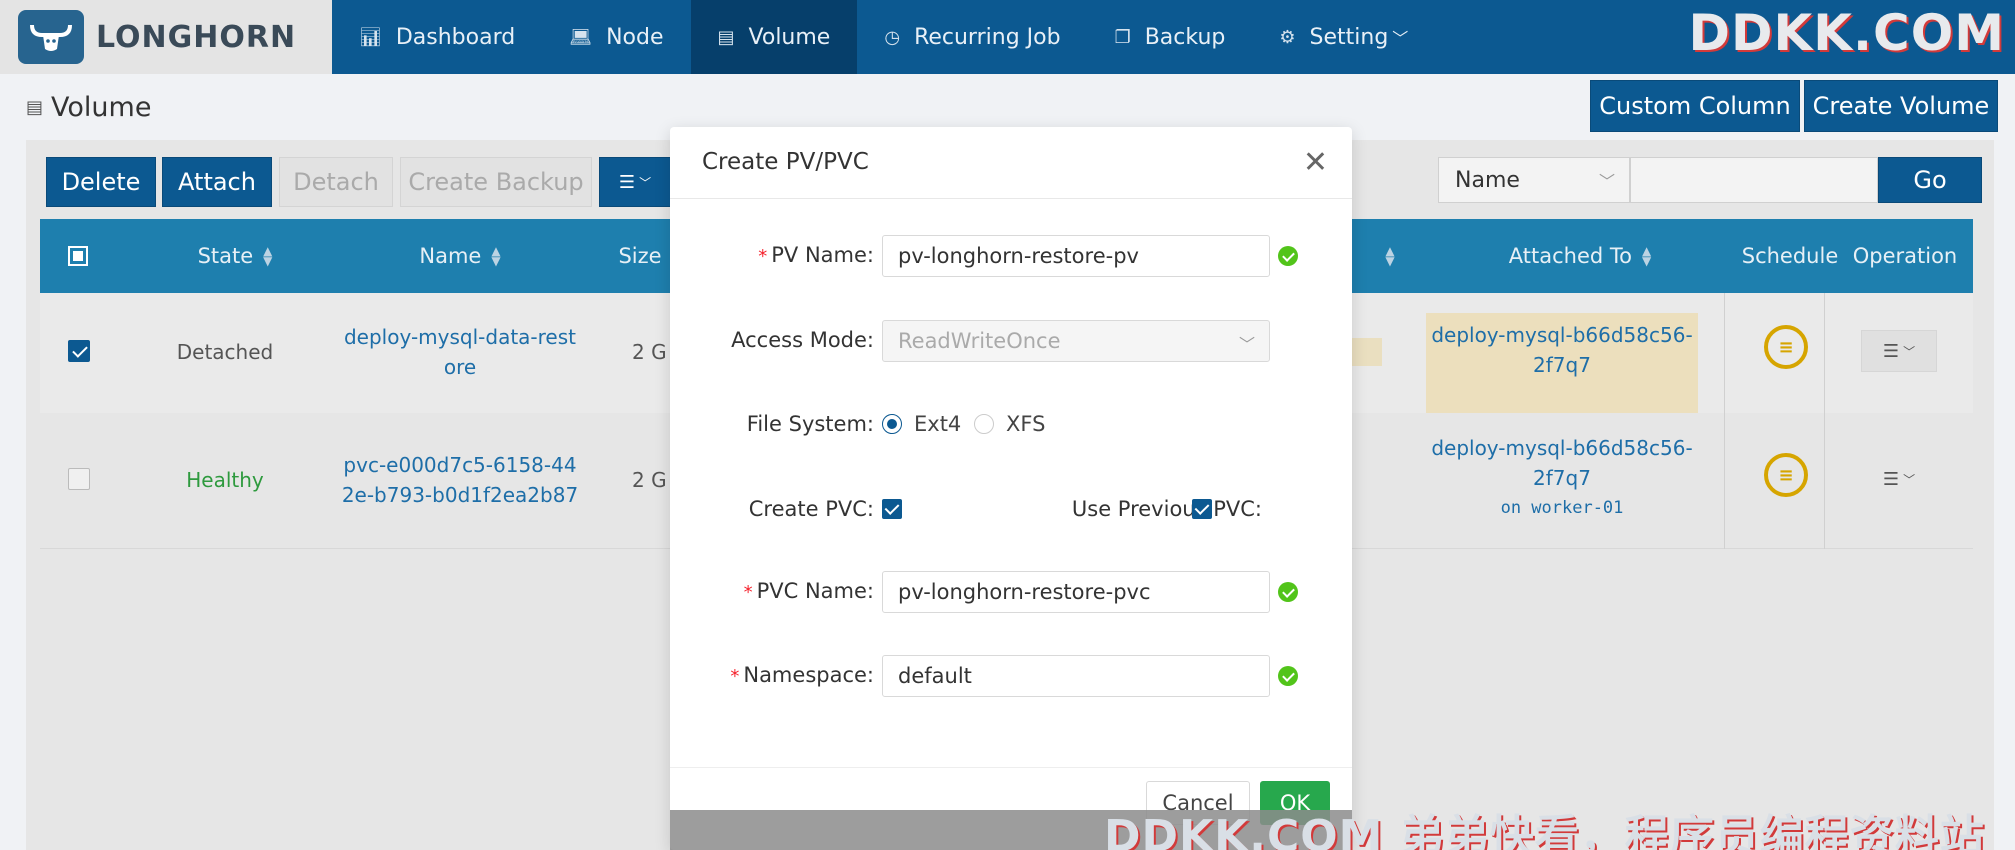  I want to click on namespace-input: default, so click(1076, 676).